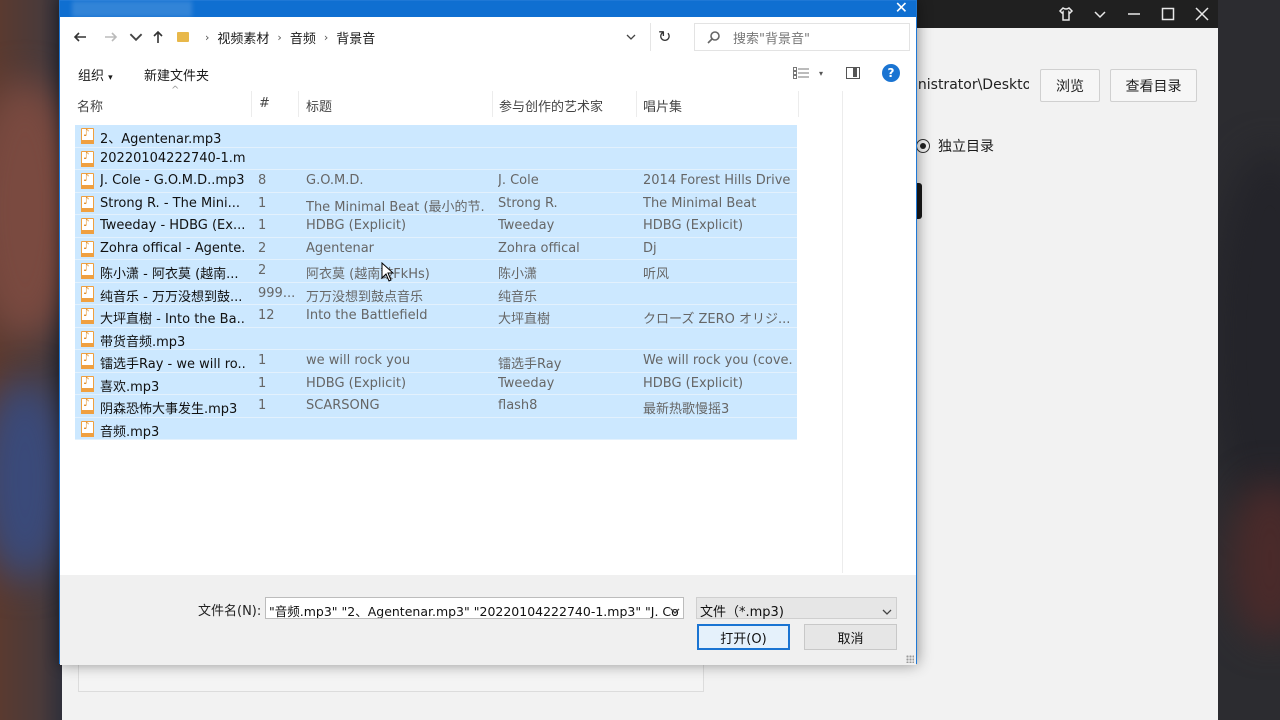 Image resolution: width=1280 pixels, height=720 pixels. Describe the element at coordinates (631, 36) in the screenshot. I see `address-dropdown-icon` at that location.